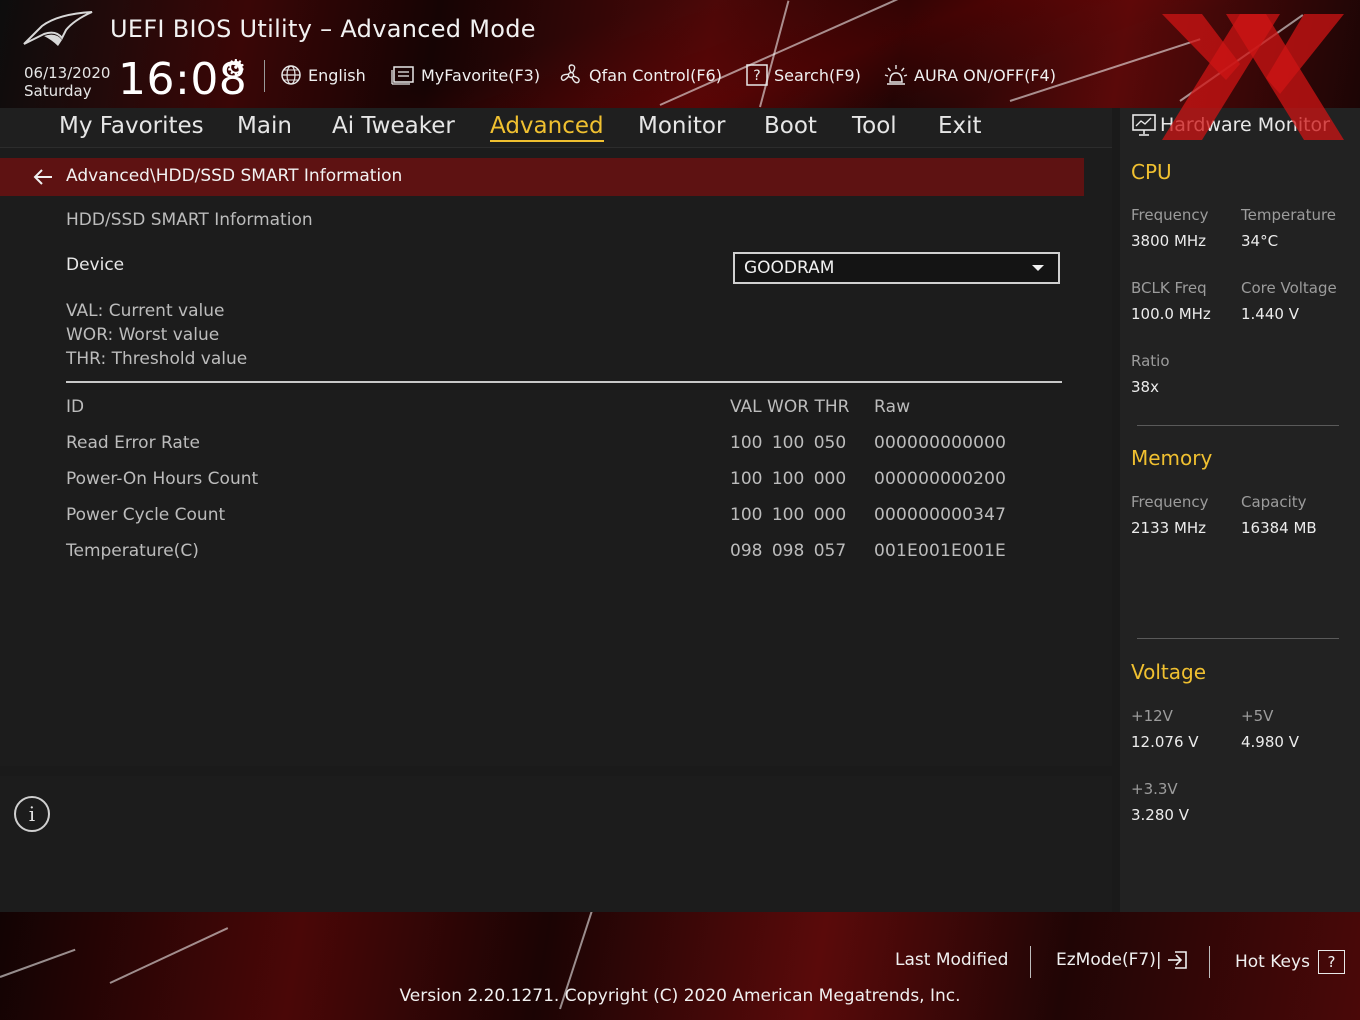  Describe the element at coordinates (1154, 789) in the screenshot. I see `hw-33v-label: +3.3V` at that location.